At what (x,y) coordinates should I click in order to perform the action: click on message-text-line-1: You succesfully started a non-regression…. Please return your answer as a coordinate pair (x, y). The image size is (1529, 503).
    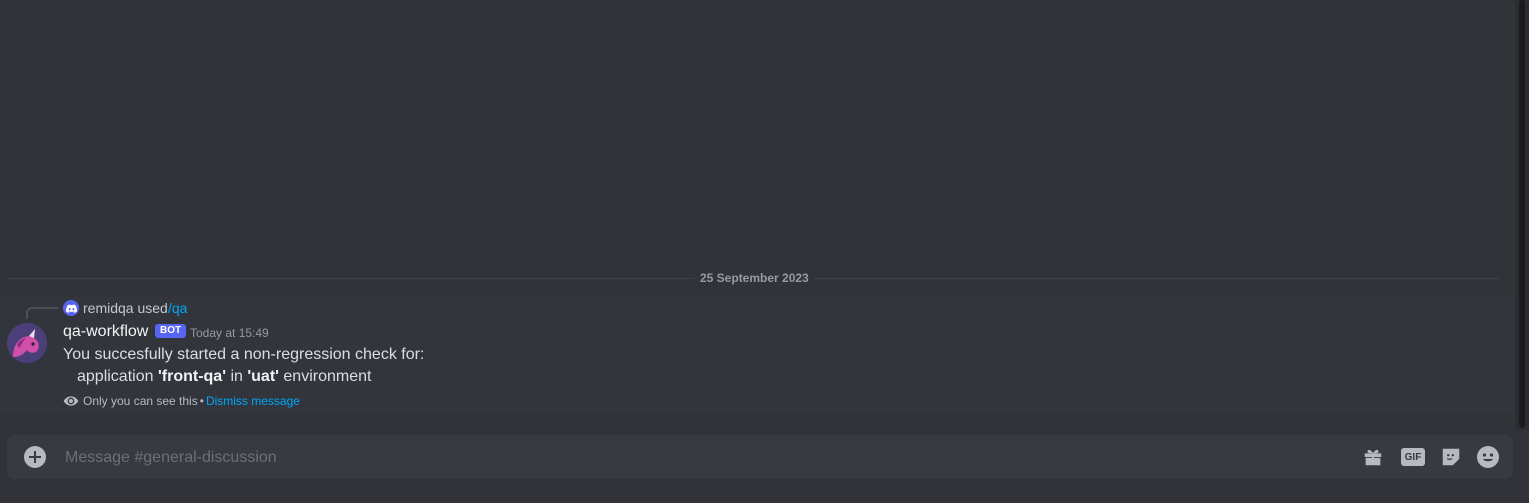
    Looking at the image, I should click on (244, 354).